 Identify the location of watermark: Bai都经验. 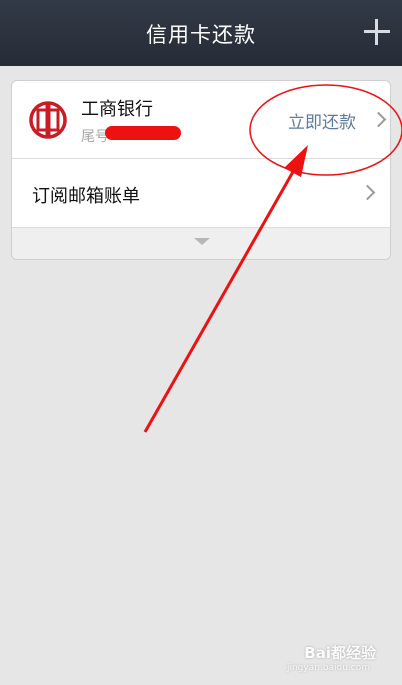
(340, 653).